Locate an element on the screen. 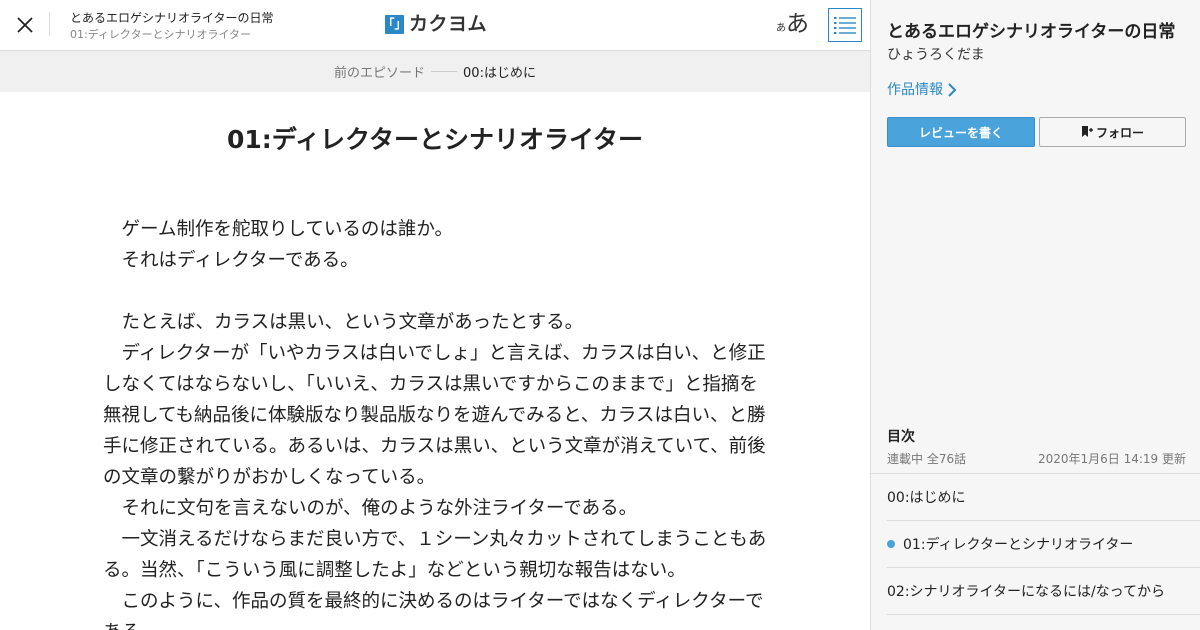 Image resolution: width=1200 pixels, height=630 pixels. close-icon is located at coordinates (25, 25).